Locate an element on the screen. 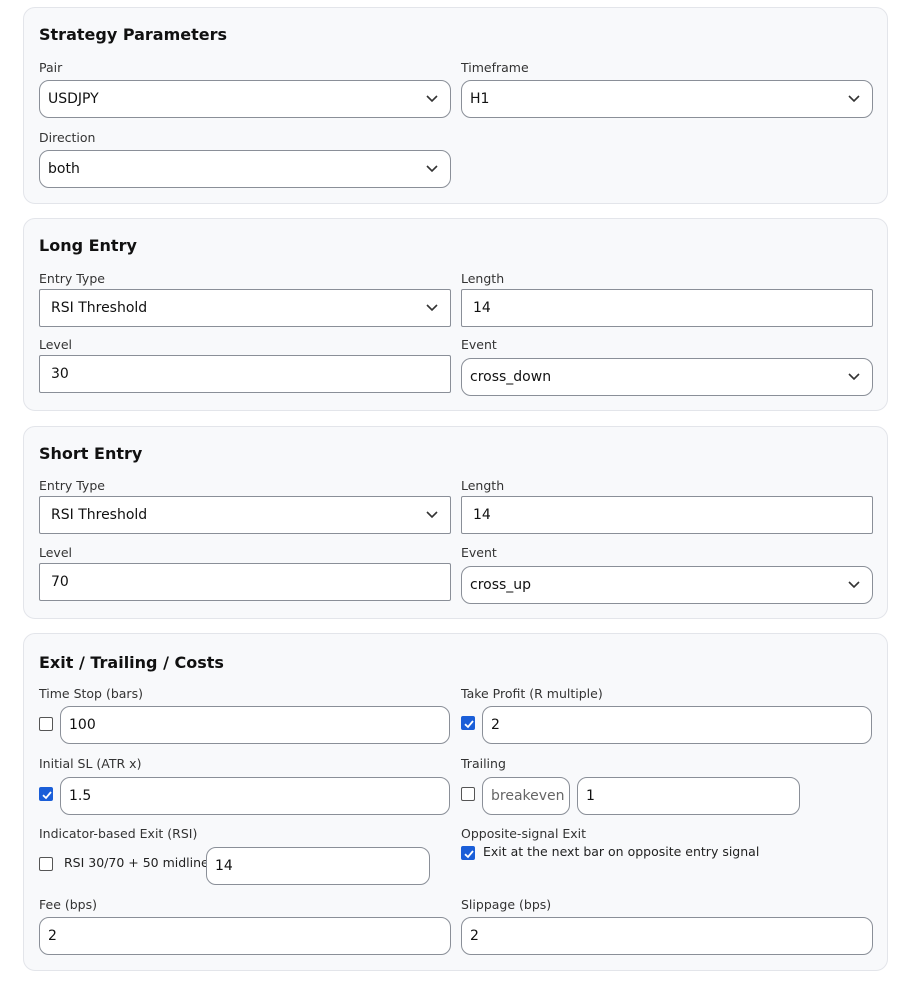 The height and width of the screenshot is (983, 899). timeframe-value: H1 is located at coordinates (480, 99).